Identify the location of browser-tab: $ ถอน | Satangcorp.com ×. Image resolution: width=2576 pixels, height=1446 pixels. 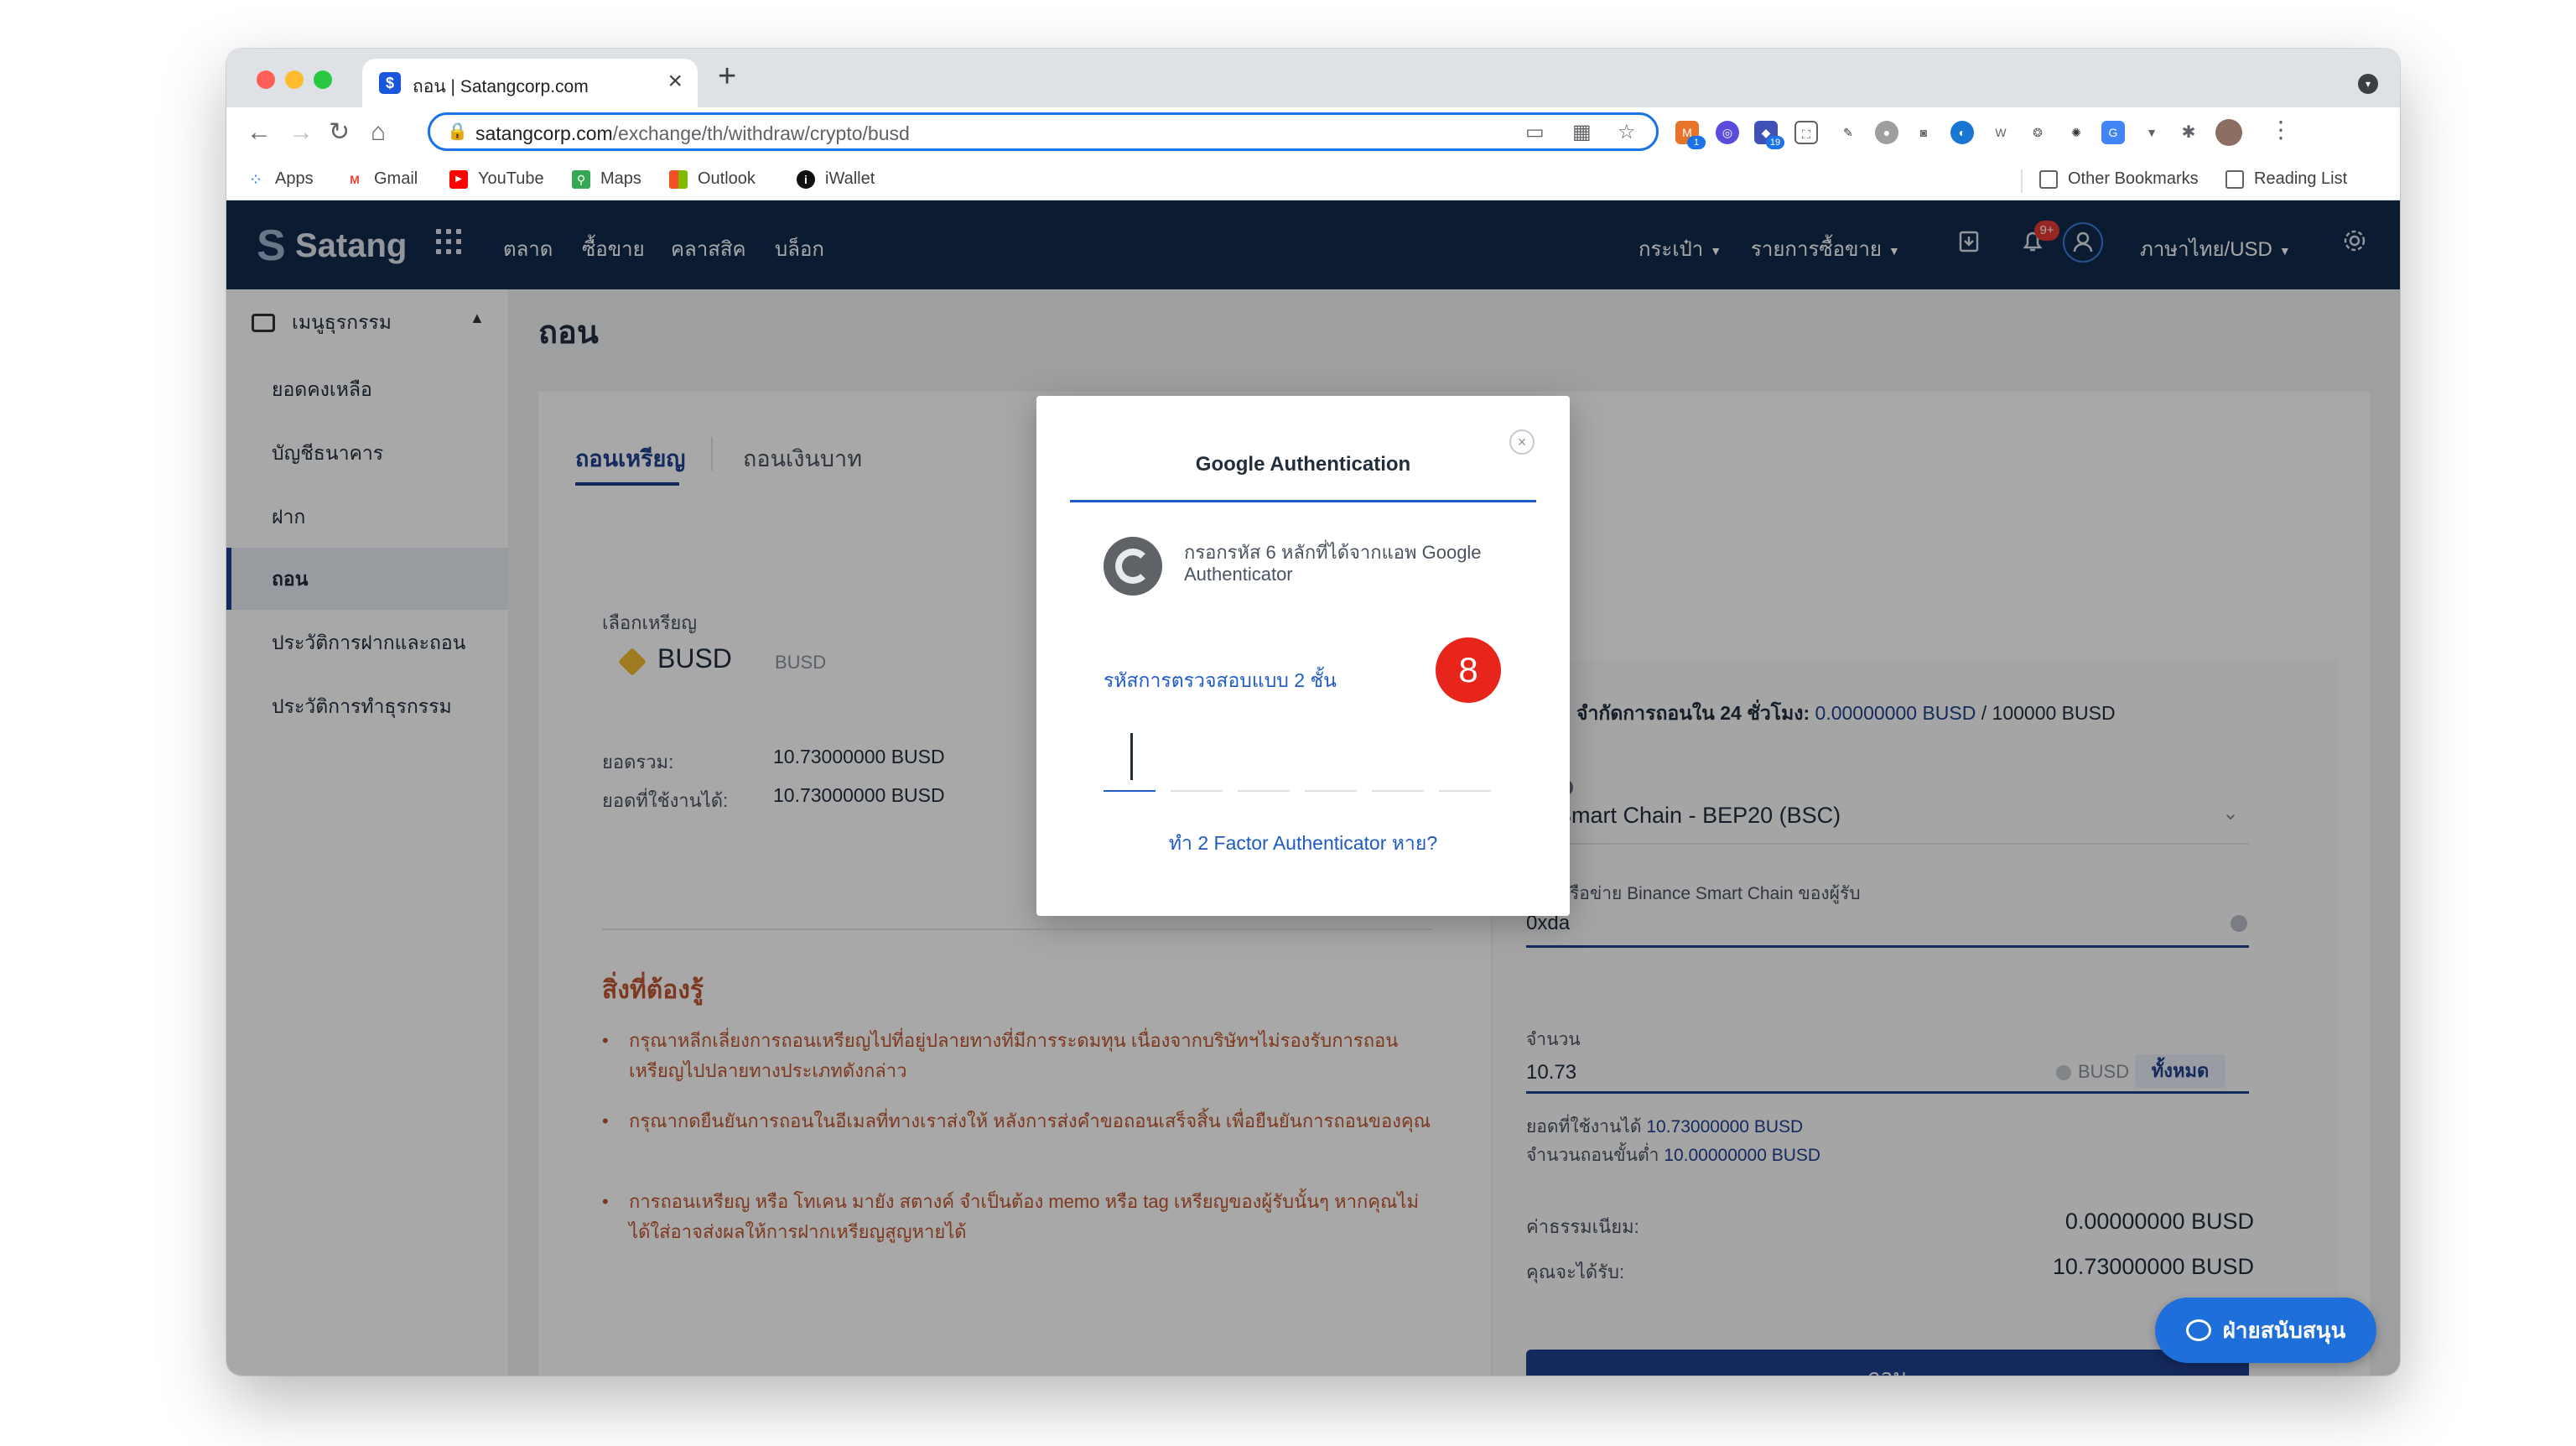
(530, 83).